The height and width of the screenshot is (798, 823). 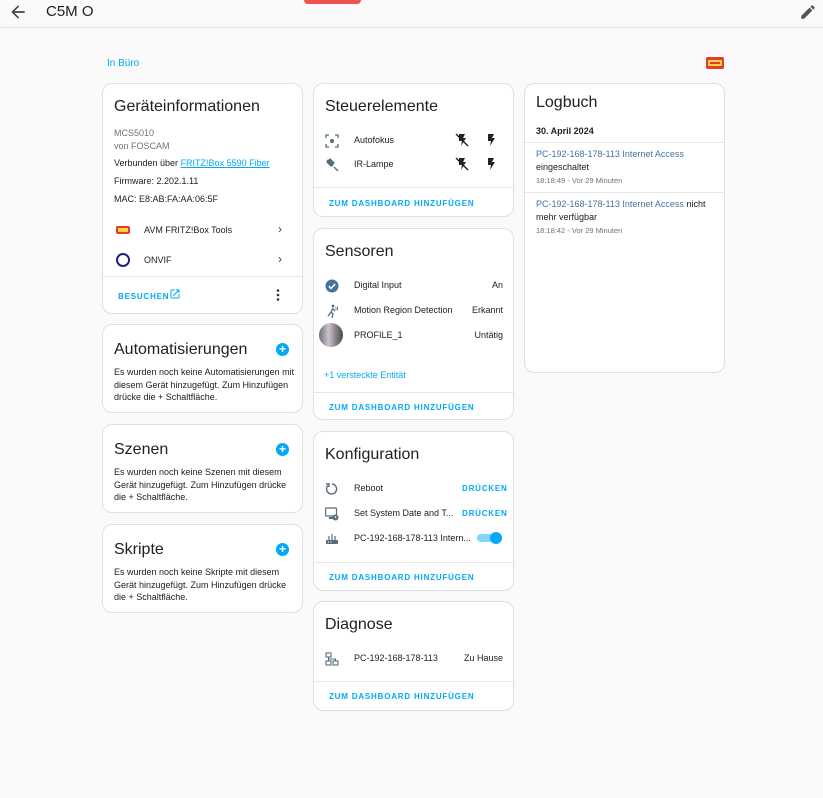 I want to click on card-title: Steuerelemente, so click(x=381, y=106).